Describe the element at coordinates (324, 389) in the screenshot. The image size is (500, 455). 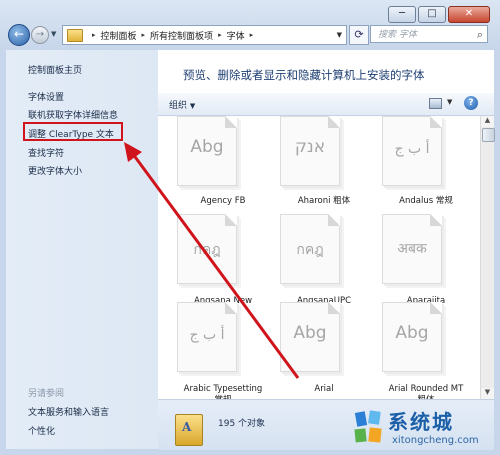
I see `font-name: Arial` at that location.